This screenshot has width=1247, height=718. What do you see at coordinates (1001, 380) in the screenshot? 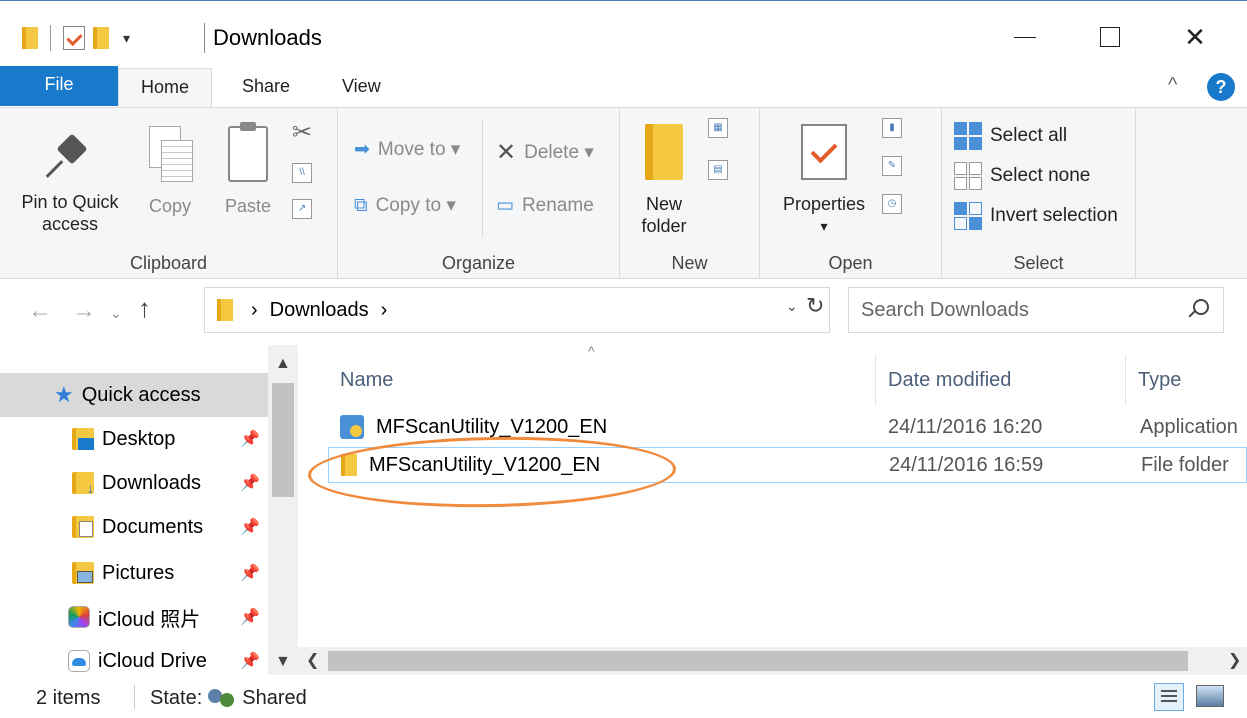
I see `column-header-date-modified: Date modified` at bounding box center [1001, 380].